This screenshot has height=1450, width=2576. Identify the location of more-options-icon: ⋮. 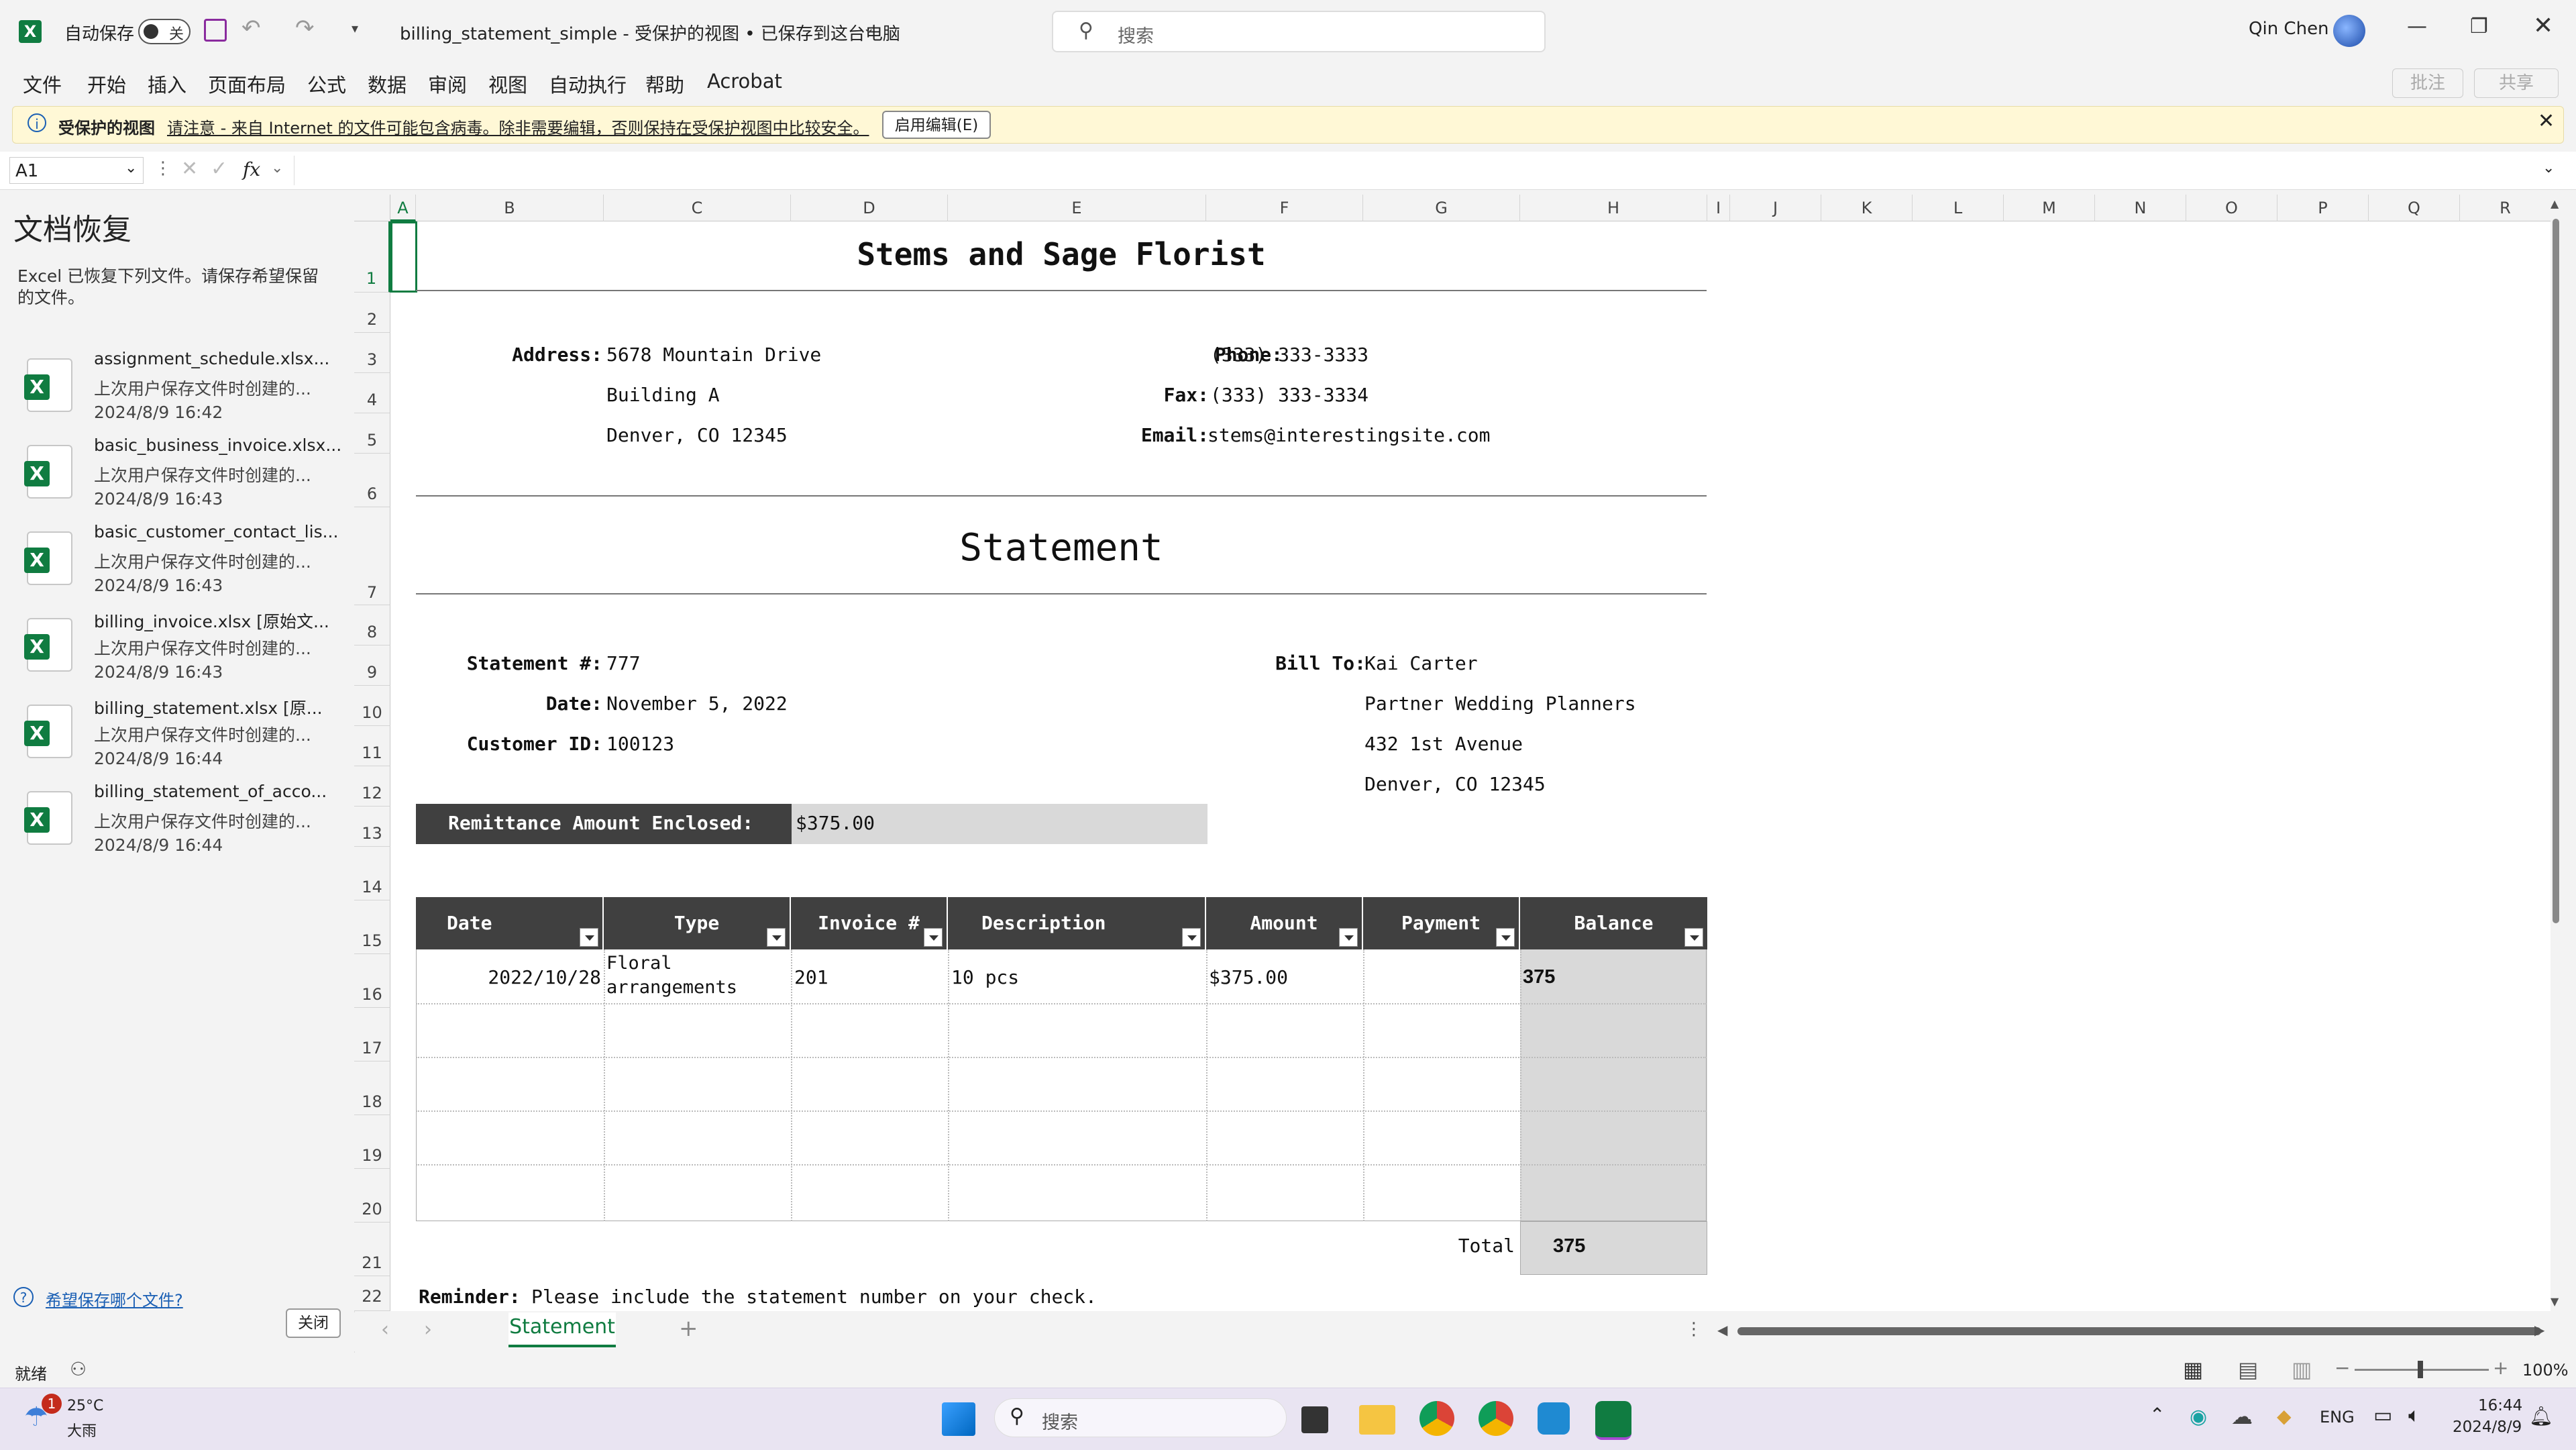
(1694, 1329).